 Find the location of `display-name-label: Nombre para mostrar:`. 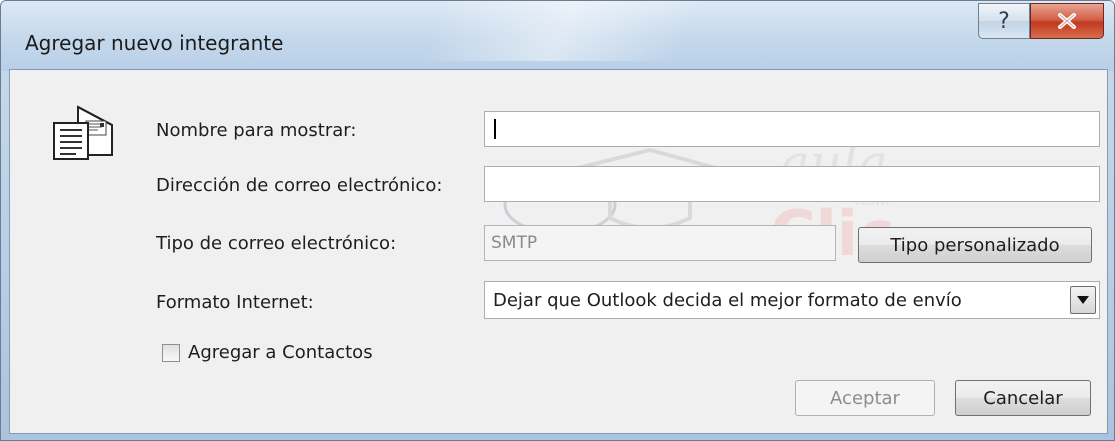

display-name-label: Nombre para mostrar: is located at coordinates (256, 130).